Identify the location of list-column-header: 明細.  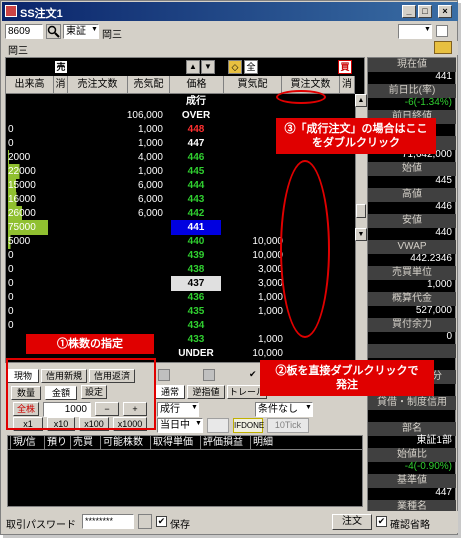
(261, 442).